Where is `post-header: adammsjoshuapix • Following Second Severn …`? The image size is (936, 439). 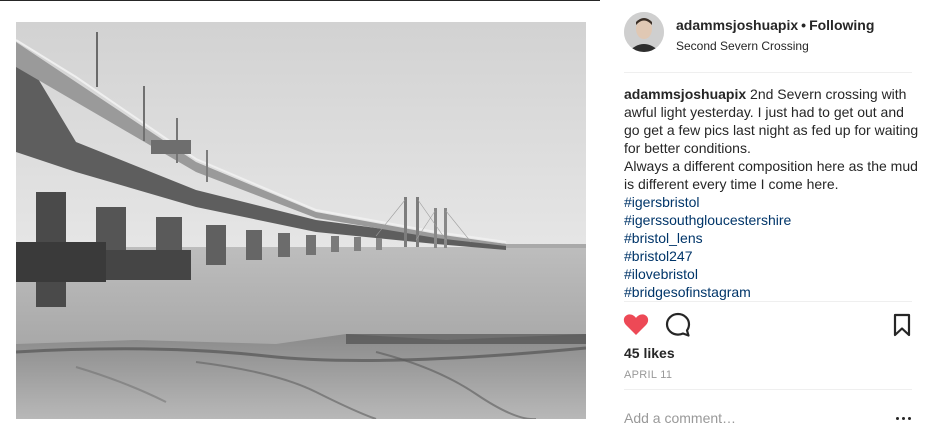
post-header: adammsjoshuapix • Following Second Severn … is located at coordinates (768, 36).